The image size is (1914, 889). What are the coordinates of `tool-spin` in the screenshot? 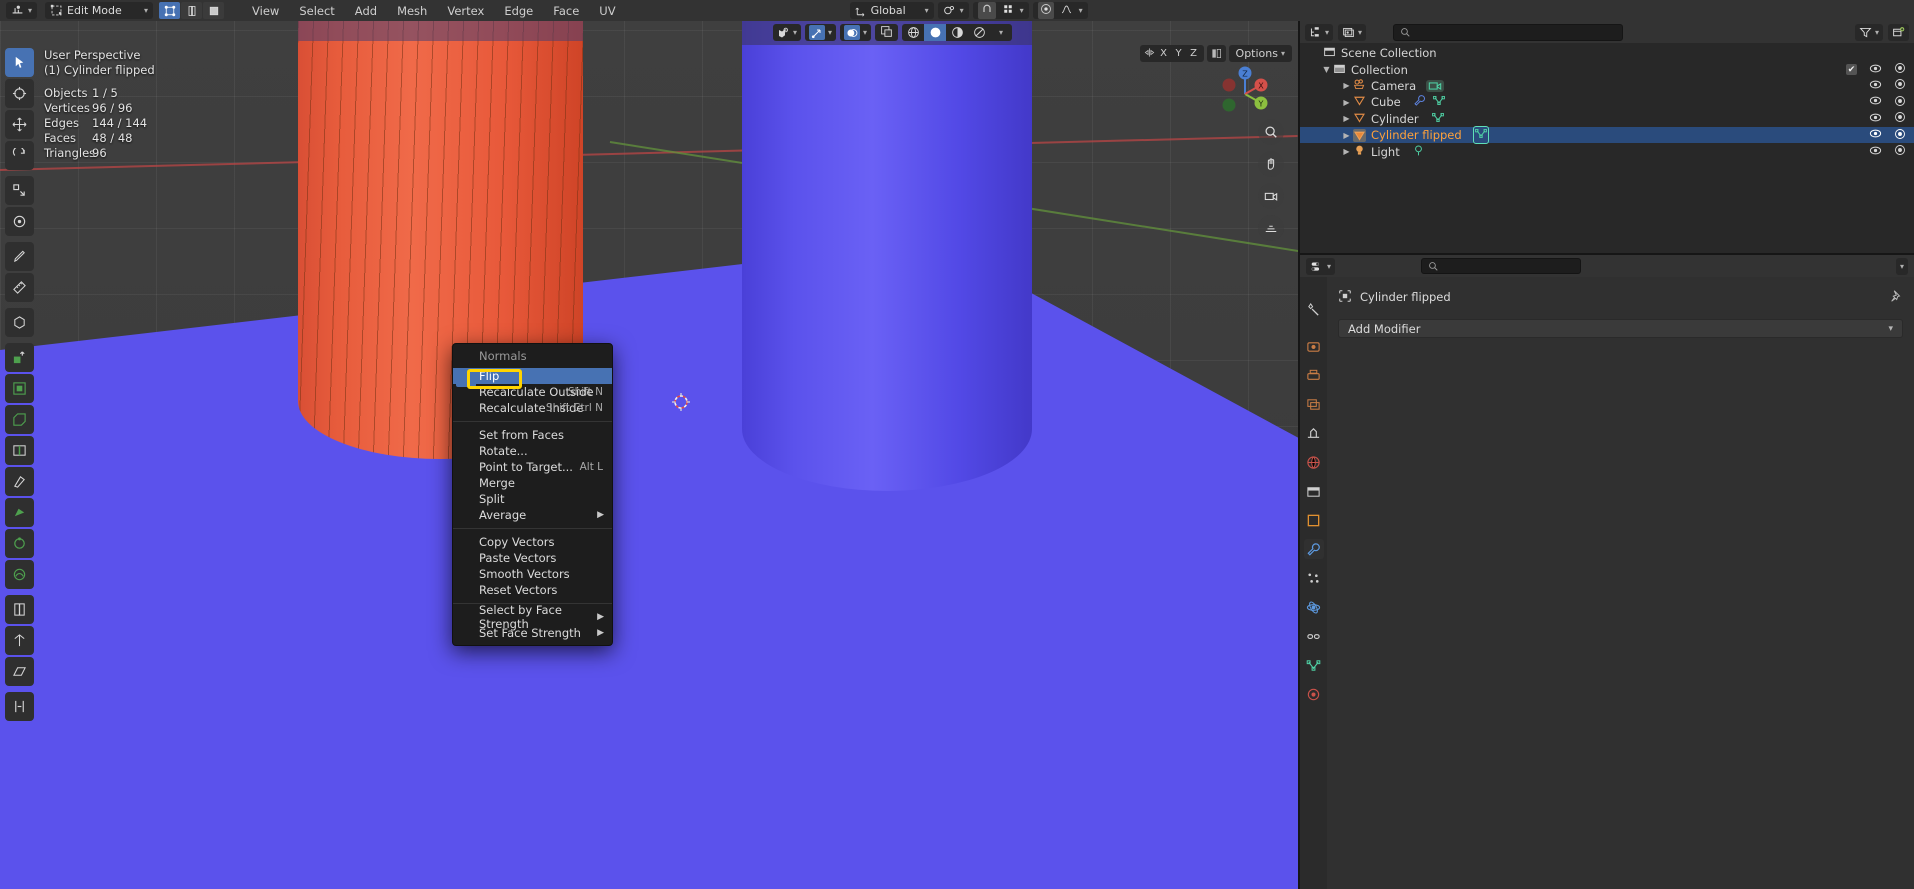 It's located at (19, 543).